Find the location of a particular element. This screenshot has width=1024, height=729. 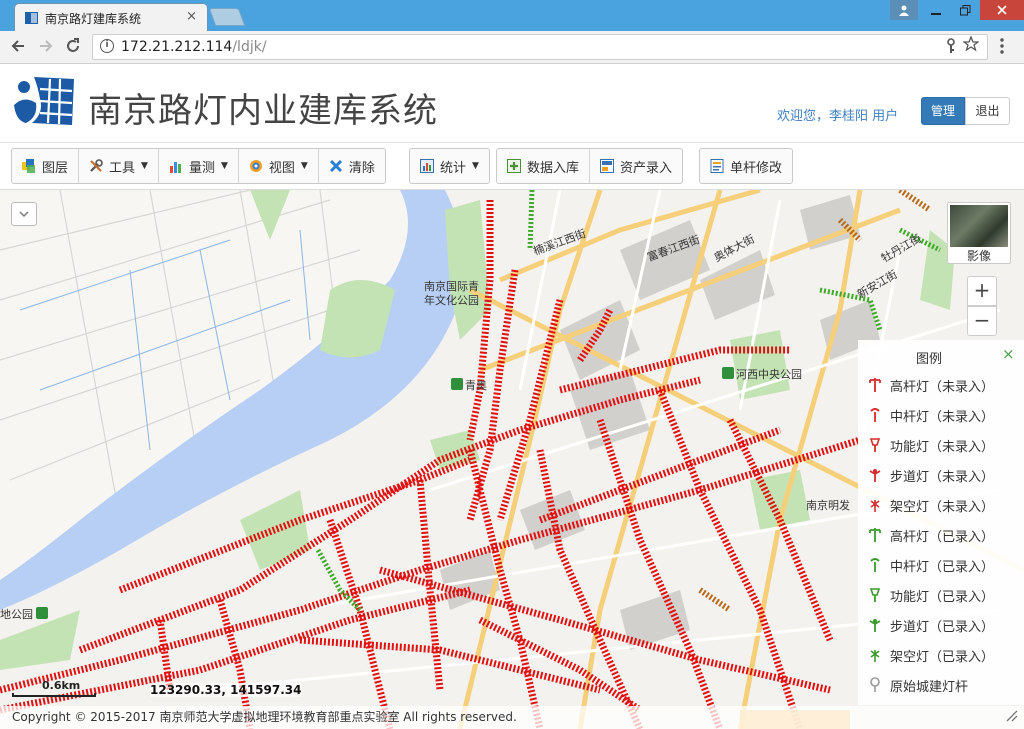

toolbar-group-data: 数据入库 资产录入 is located at coordinates (590, 166).